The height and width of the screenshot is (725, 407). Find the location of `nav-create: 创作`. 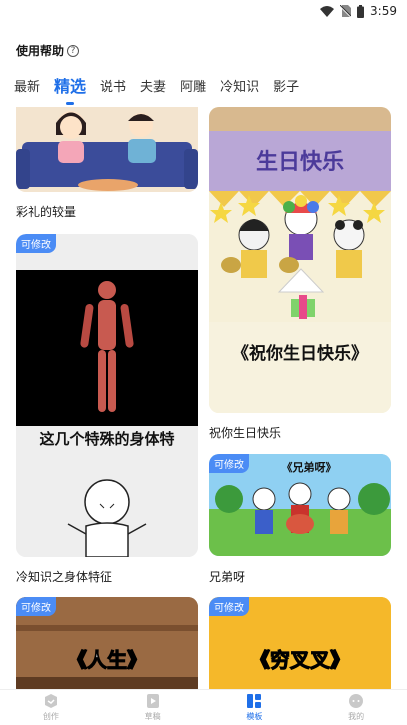

nav-create: 创作 is located at coordinates (51, 707).